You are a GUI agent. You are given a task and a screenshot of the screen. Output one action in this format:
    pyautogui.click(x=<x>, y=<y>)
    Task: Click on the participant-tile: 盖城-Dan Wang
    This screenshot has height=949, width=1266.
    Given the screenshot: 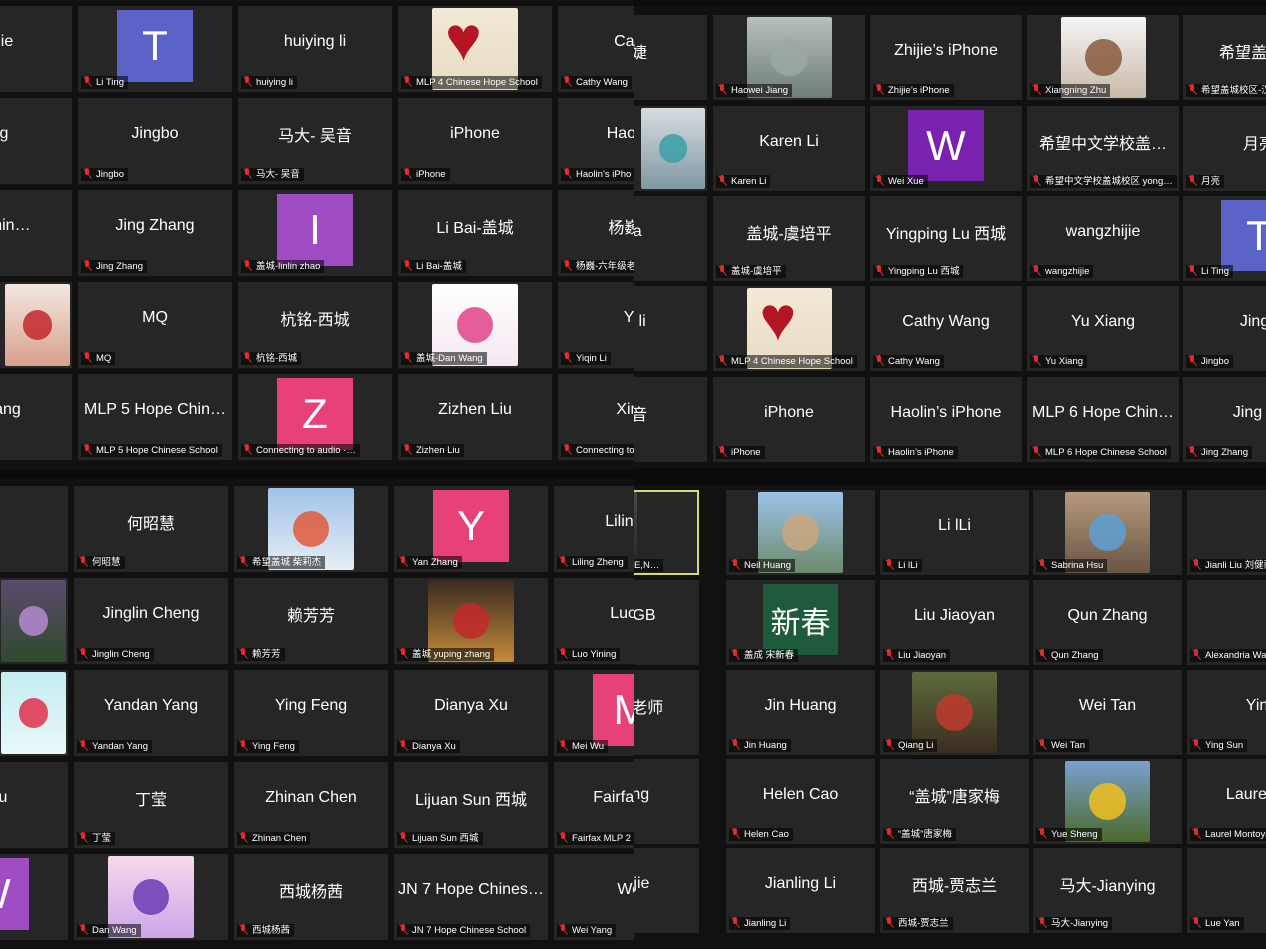 What is the action you would take?
    pyautogui.click(x=475, y=325)
    